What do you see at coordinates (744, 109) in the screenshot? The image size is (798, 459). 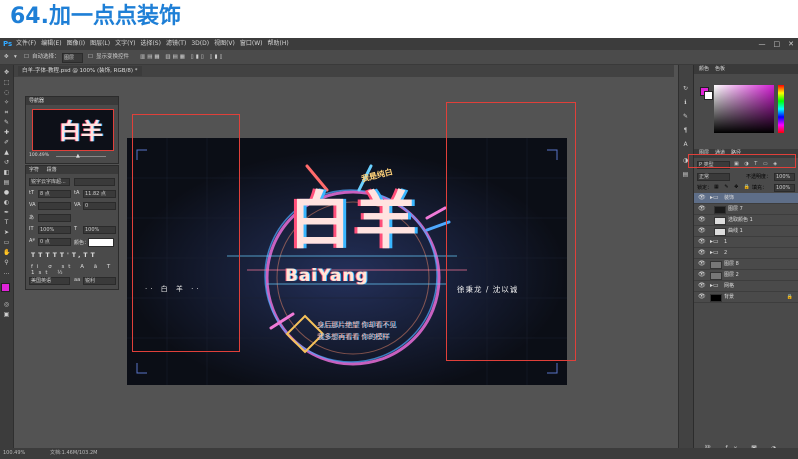 I see `color-picker-field` at bounding box center [744, 109].